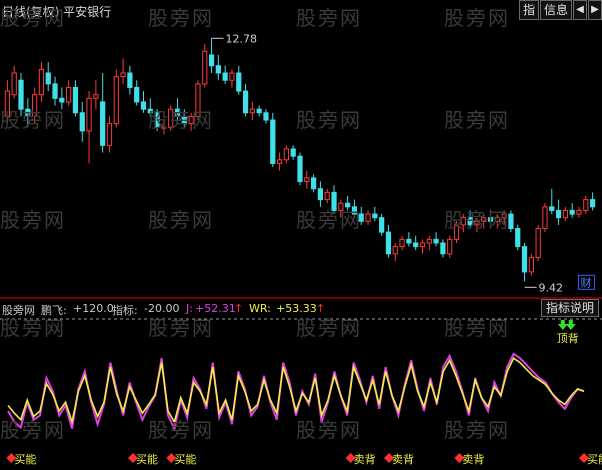 The width and height of the screenshot is (602, 470). Describe the element at coordinates (215, 308) in the screenshot. I see `j-value: +52.31` at that location.